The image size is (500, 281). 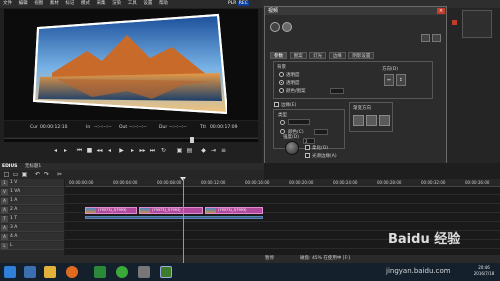 What do you see at coordinates (132, 150) in the screenshot?
I see `step-forward-icon: ▸` at bounding box center [132, 150].